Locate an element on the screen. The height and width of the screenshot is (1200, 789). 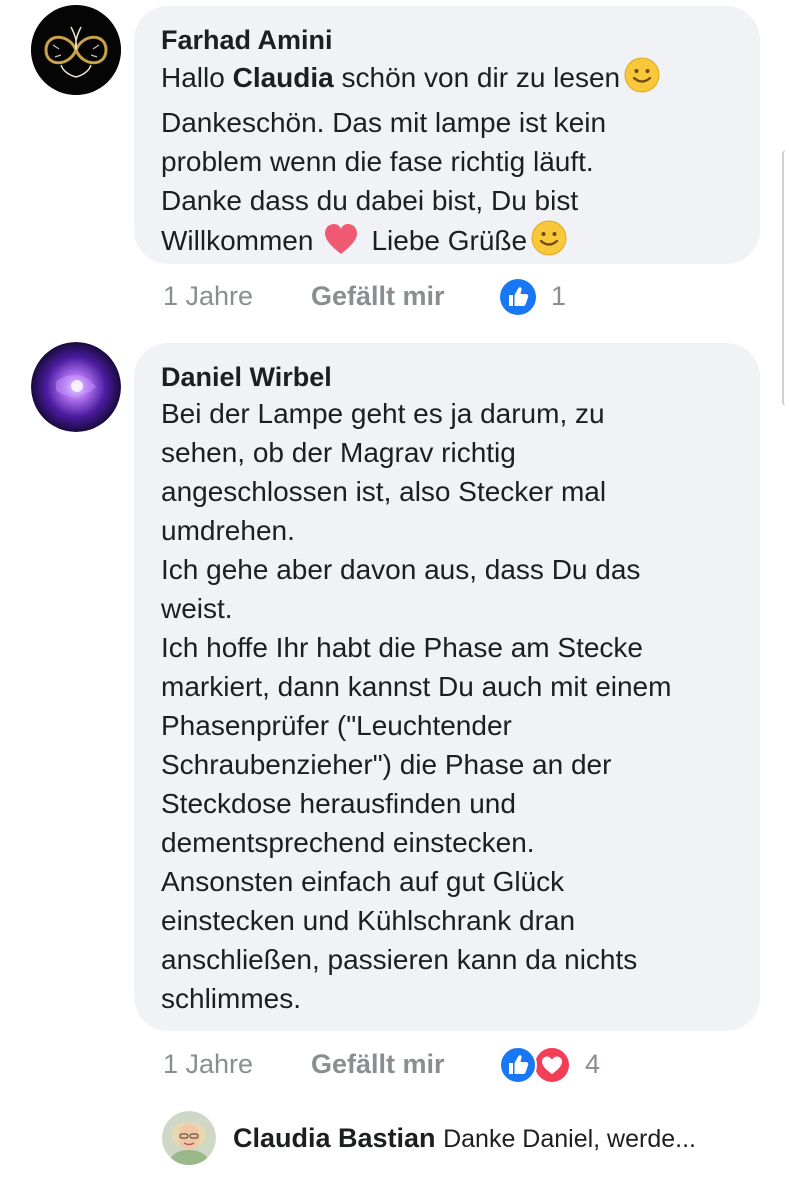
comment-line: Schraubenzieher") die Phase an der is located at coordinates (386, 764).